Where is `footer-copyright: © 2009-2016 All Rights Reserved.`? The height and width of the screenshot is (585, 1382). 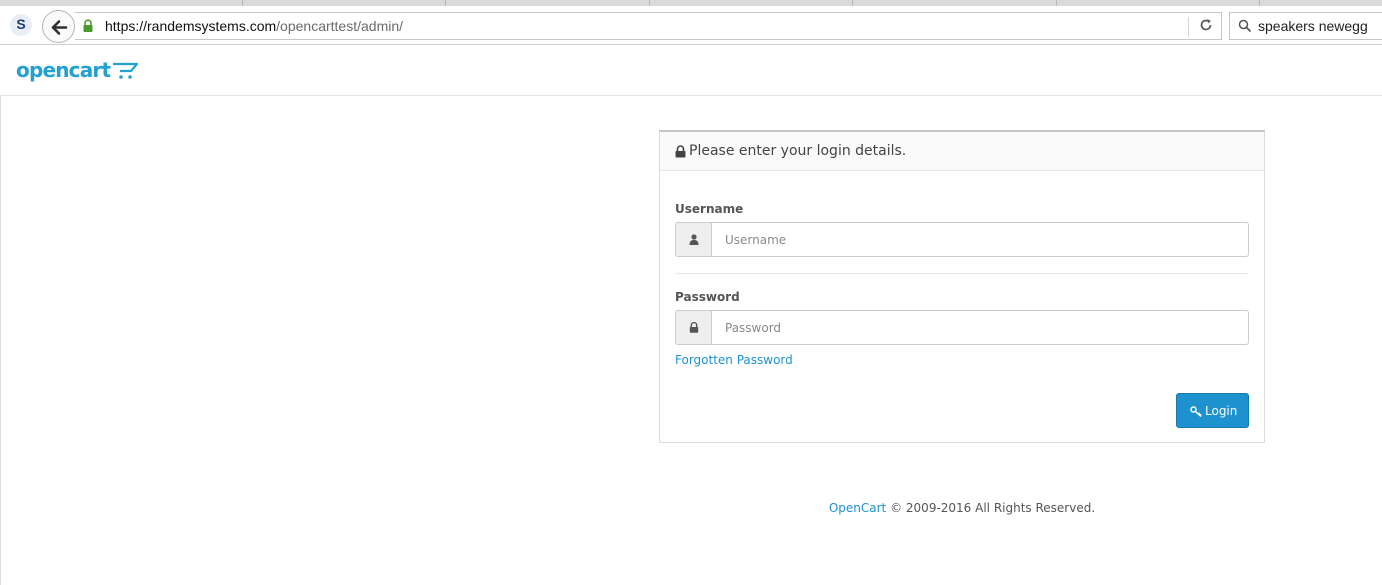
footer-copyright: © 2009-2016 All Rights Reserved. is located at coordinates (993, 508).